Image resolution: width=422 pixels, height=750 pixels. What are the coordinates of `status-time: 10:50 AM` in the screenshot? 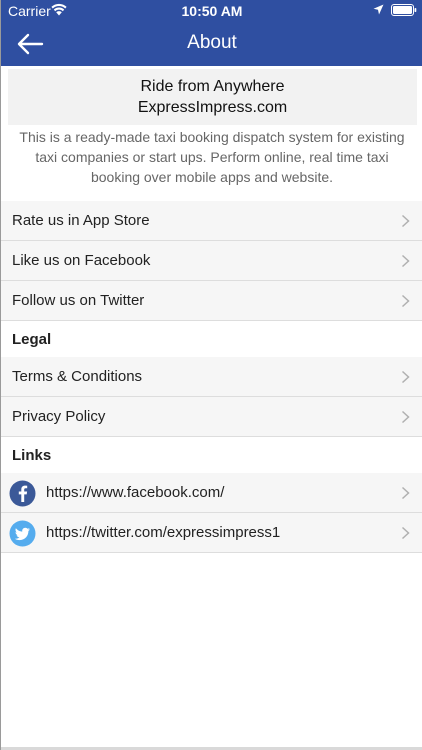 It's located at (212, 11).